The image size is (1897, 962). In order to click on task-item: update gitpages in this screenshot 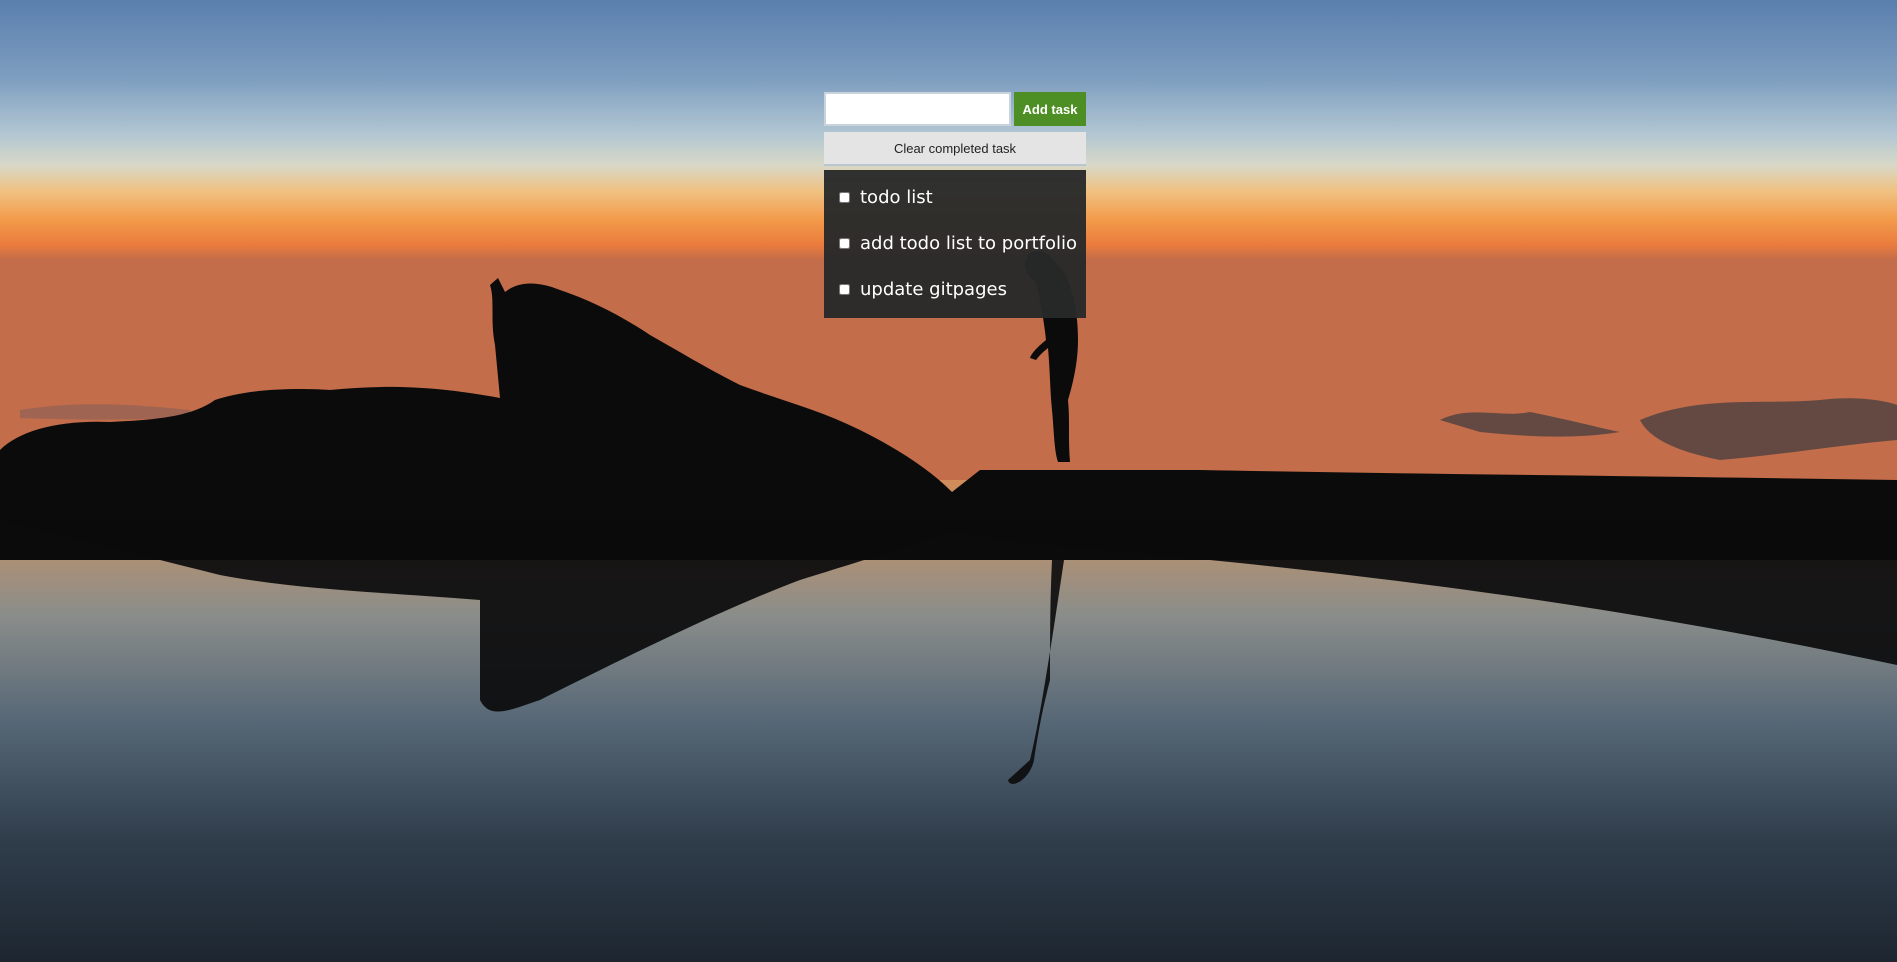, I will do `click(955, 289)`.